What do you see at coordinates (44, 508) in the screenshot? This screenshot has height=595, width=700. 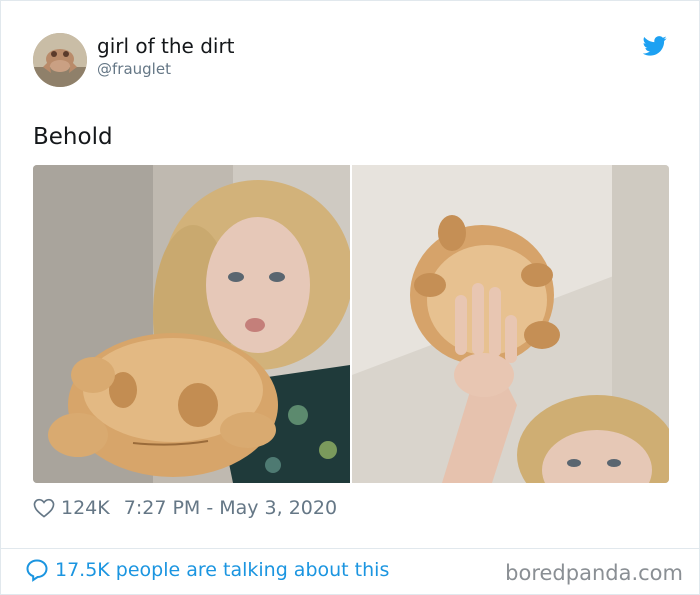 I see `heart-icon` at bounding box center [44, 508].